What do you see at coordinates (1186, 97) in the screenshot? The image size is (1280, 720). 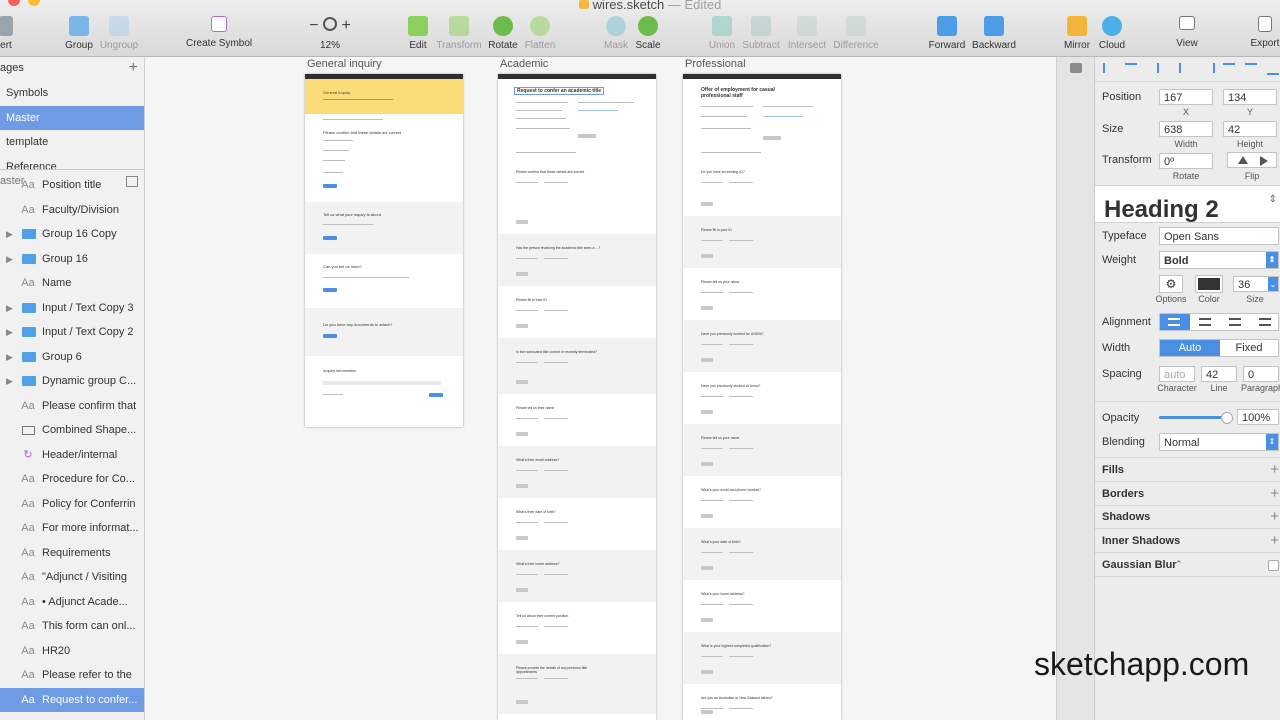 I see `position-x-input: 167` at bounding box center [1186, 97].